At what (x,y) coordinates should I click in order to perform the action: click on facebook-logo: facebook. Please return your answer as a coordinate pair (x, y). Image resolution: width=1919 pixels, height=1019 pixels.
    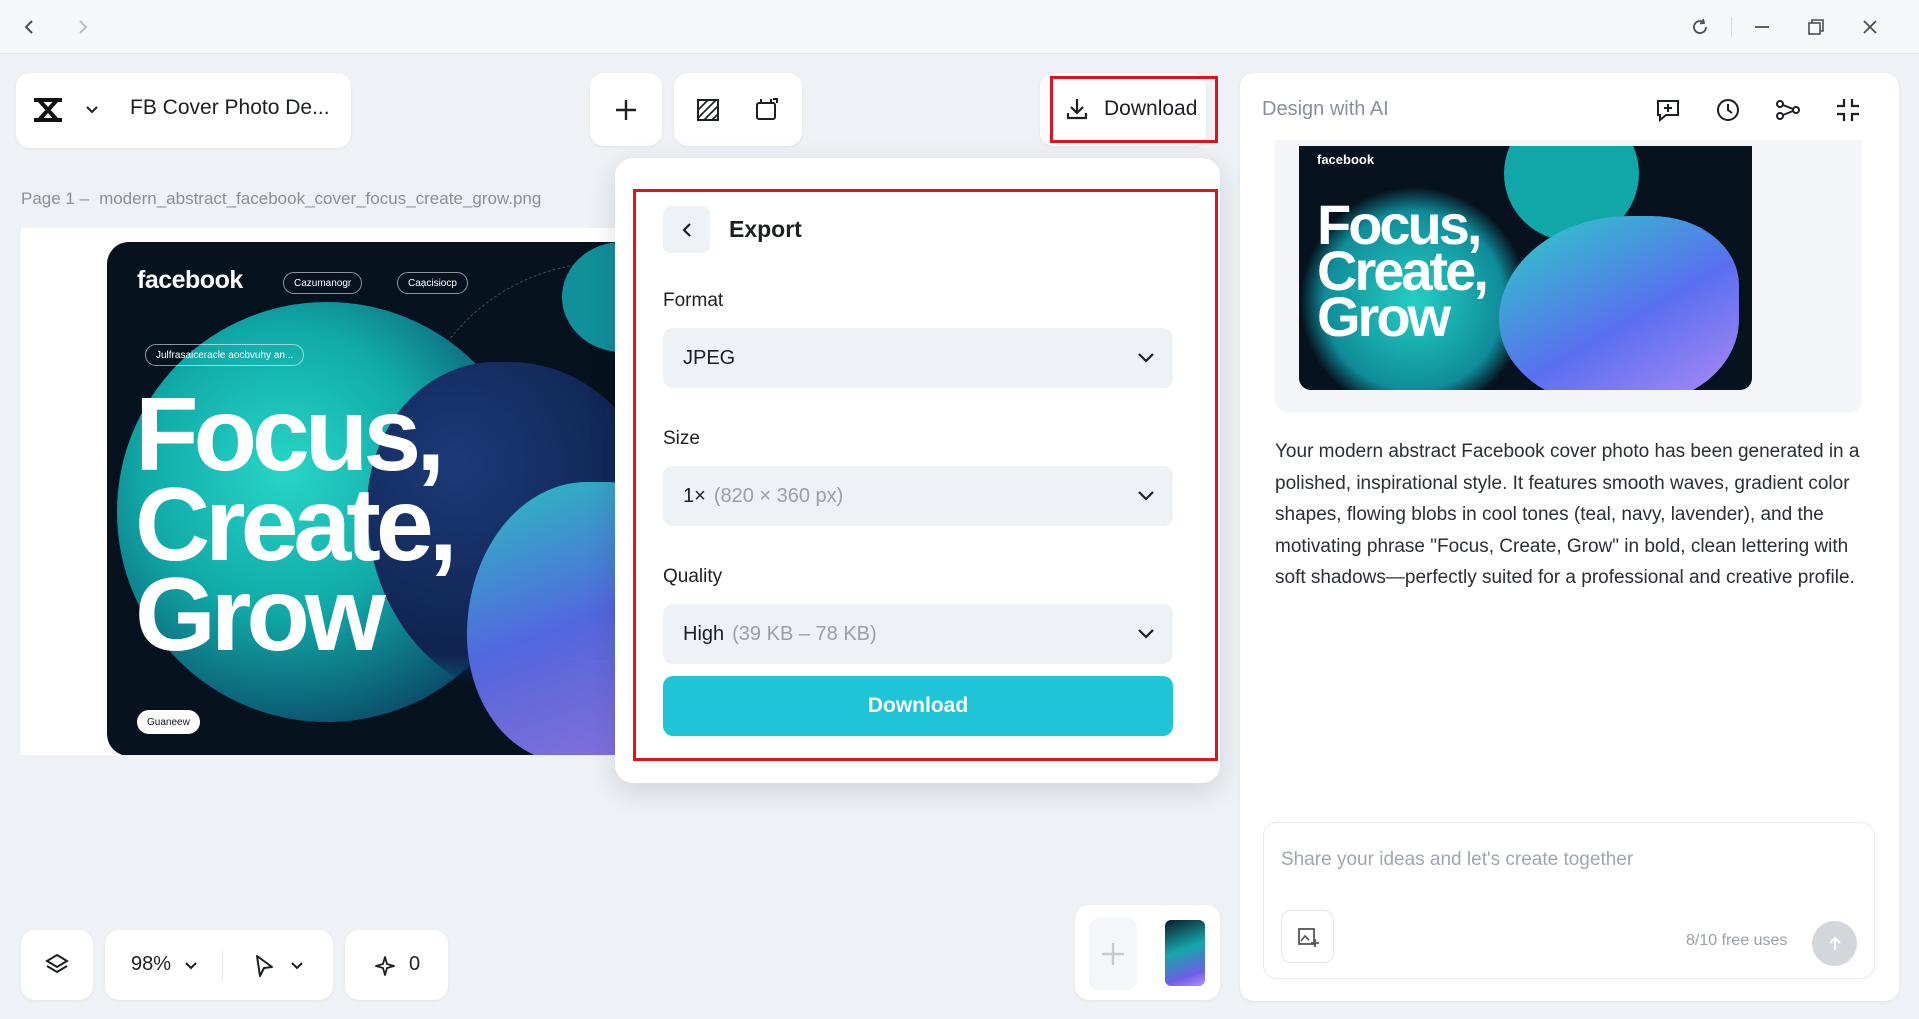
    Looking at the image, I should click on (190, 280).